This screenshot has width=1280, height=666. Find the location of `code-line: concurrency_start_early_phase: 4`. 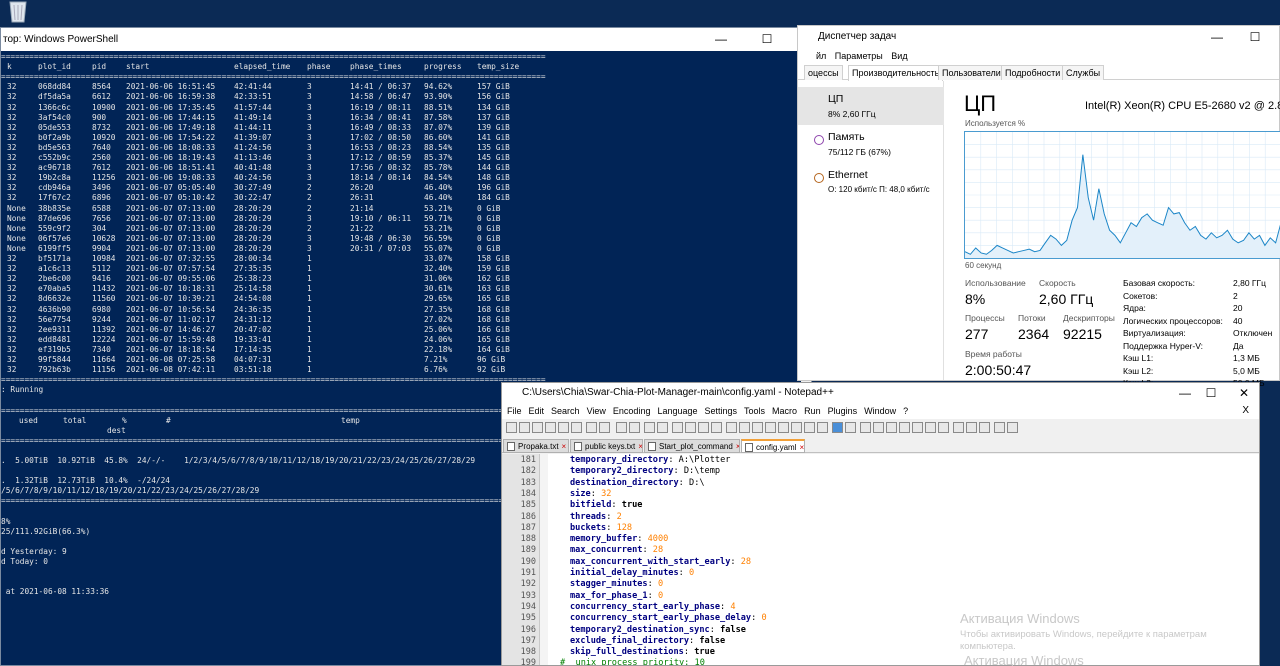

code-line: concurrency_start_early_phase: 4 is located at coordinates (653, 607).